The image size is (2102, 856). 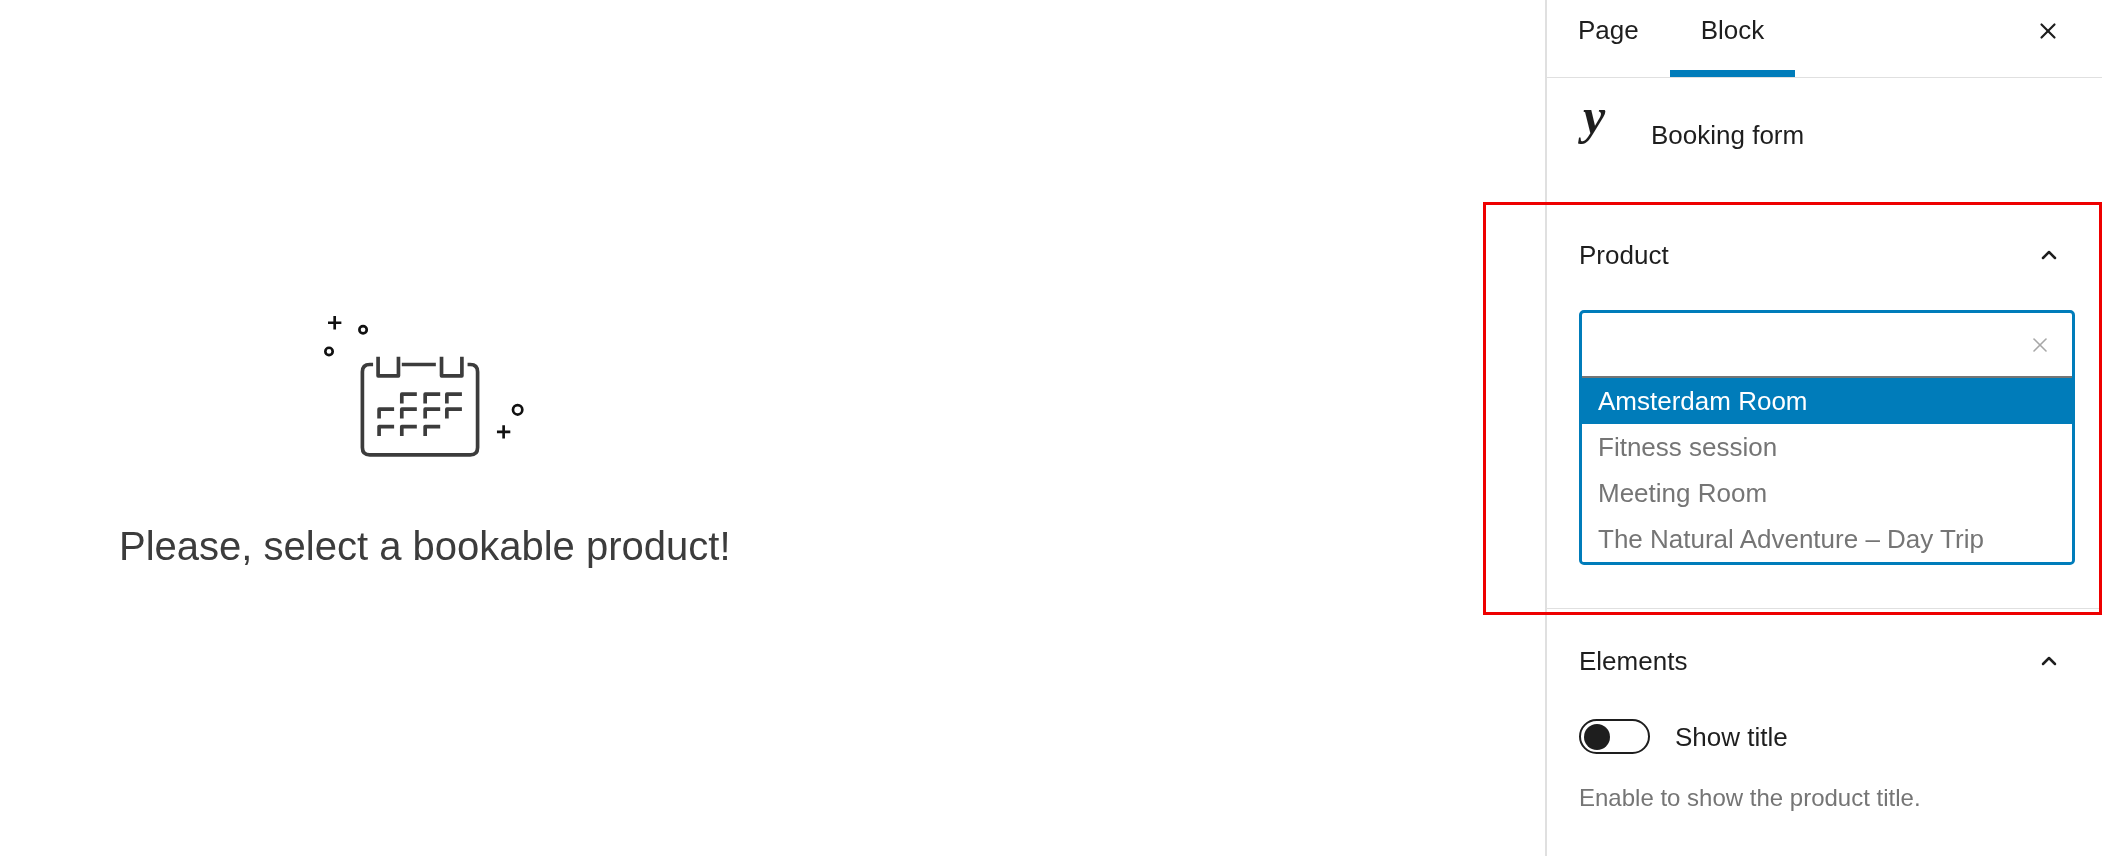 I want to click on sidebar-tab: Block, so click(x=1732, y=38).